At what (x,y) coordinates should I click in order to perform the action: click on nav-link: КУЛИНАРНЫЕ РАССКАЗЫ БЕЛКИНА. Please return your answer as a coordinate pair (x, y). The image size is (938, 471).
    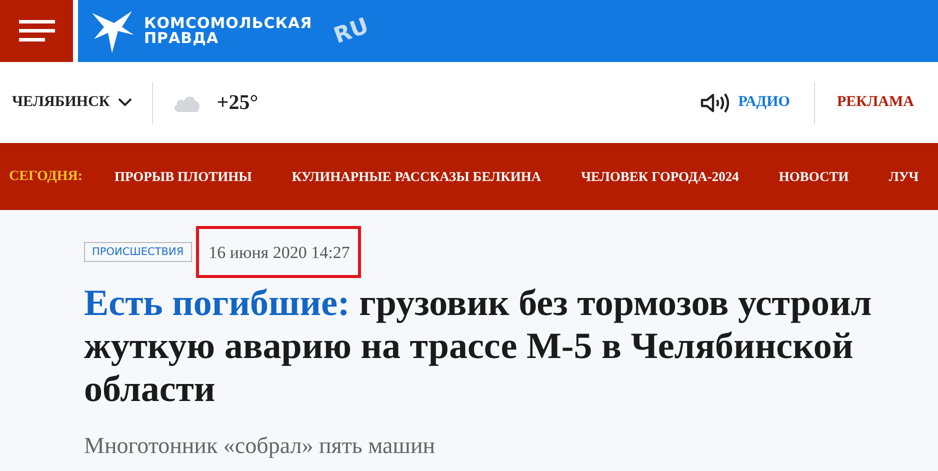
    Looking at the image, I should click on (417, 176).